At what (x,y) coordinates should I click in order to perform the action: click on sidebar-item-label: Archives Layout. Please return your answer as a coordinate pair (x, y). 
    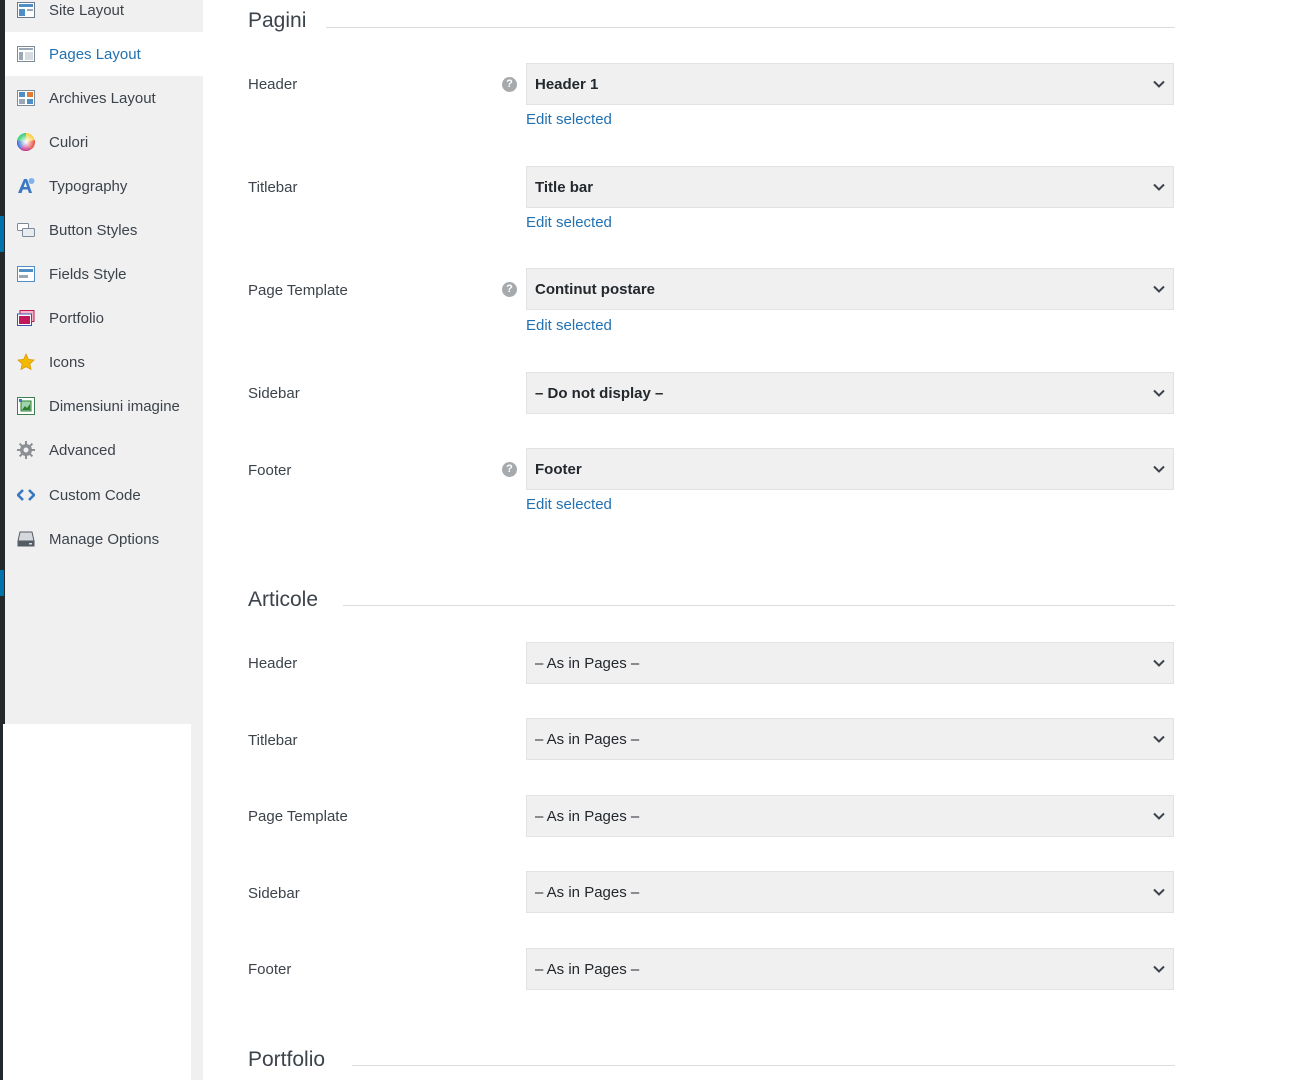
    Looking at the image, I should click on (102, 98).